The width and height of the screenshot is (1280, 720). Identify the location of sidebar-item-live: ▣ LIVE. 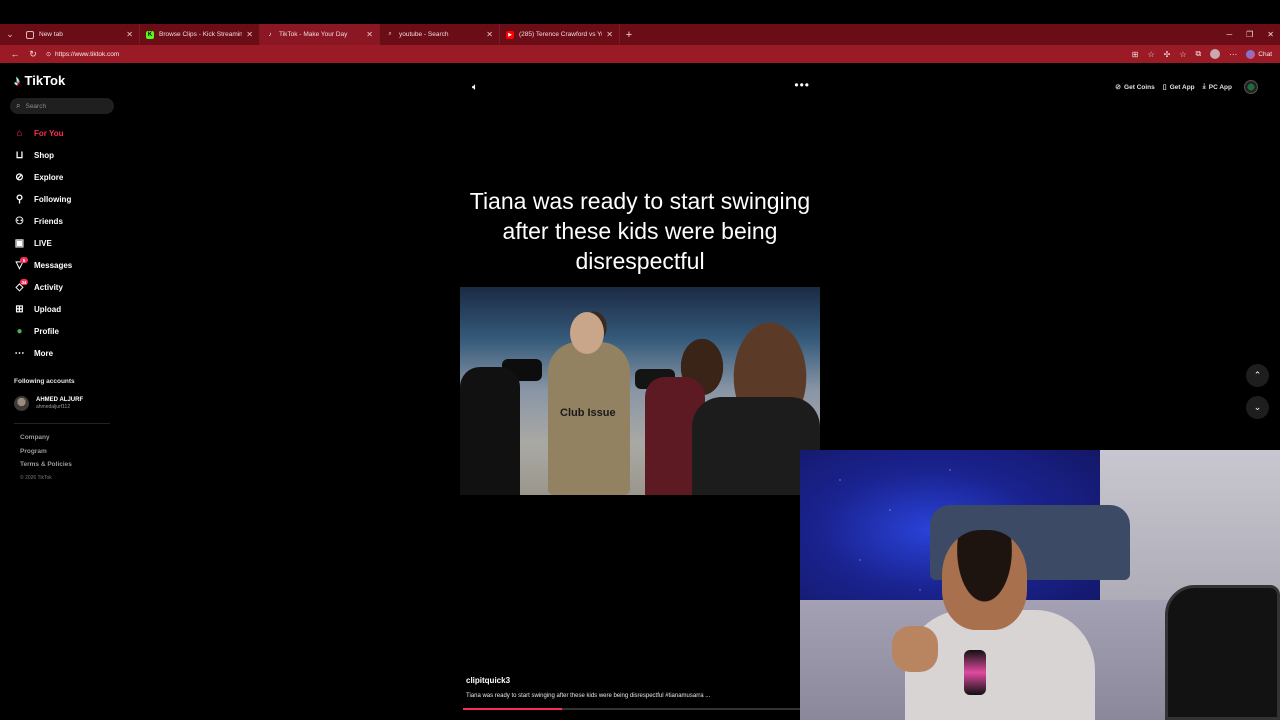
(42, 243).